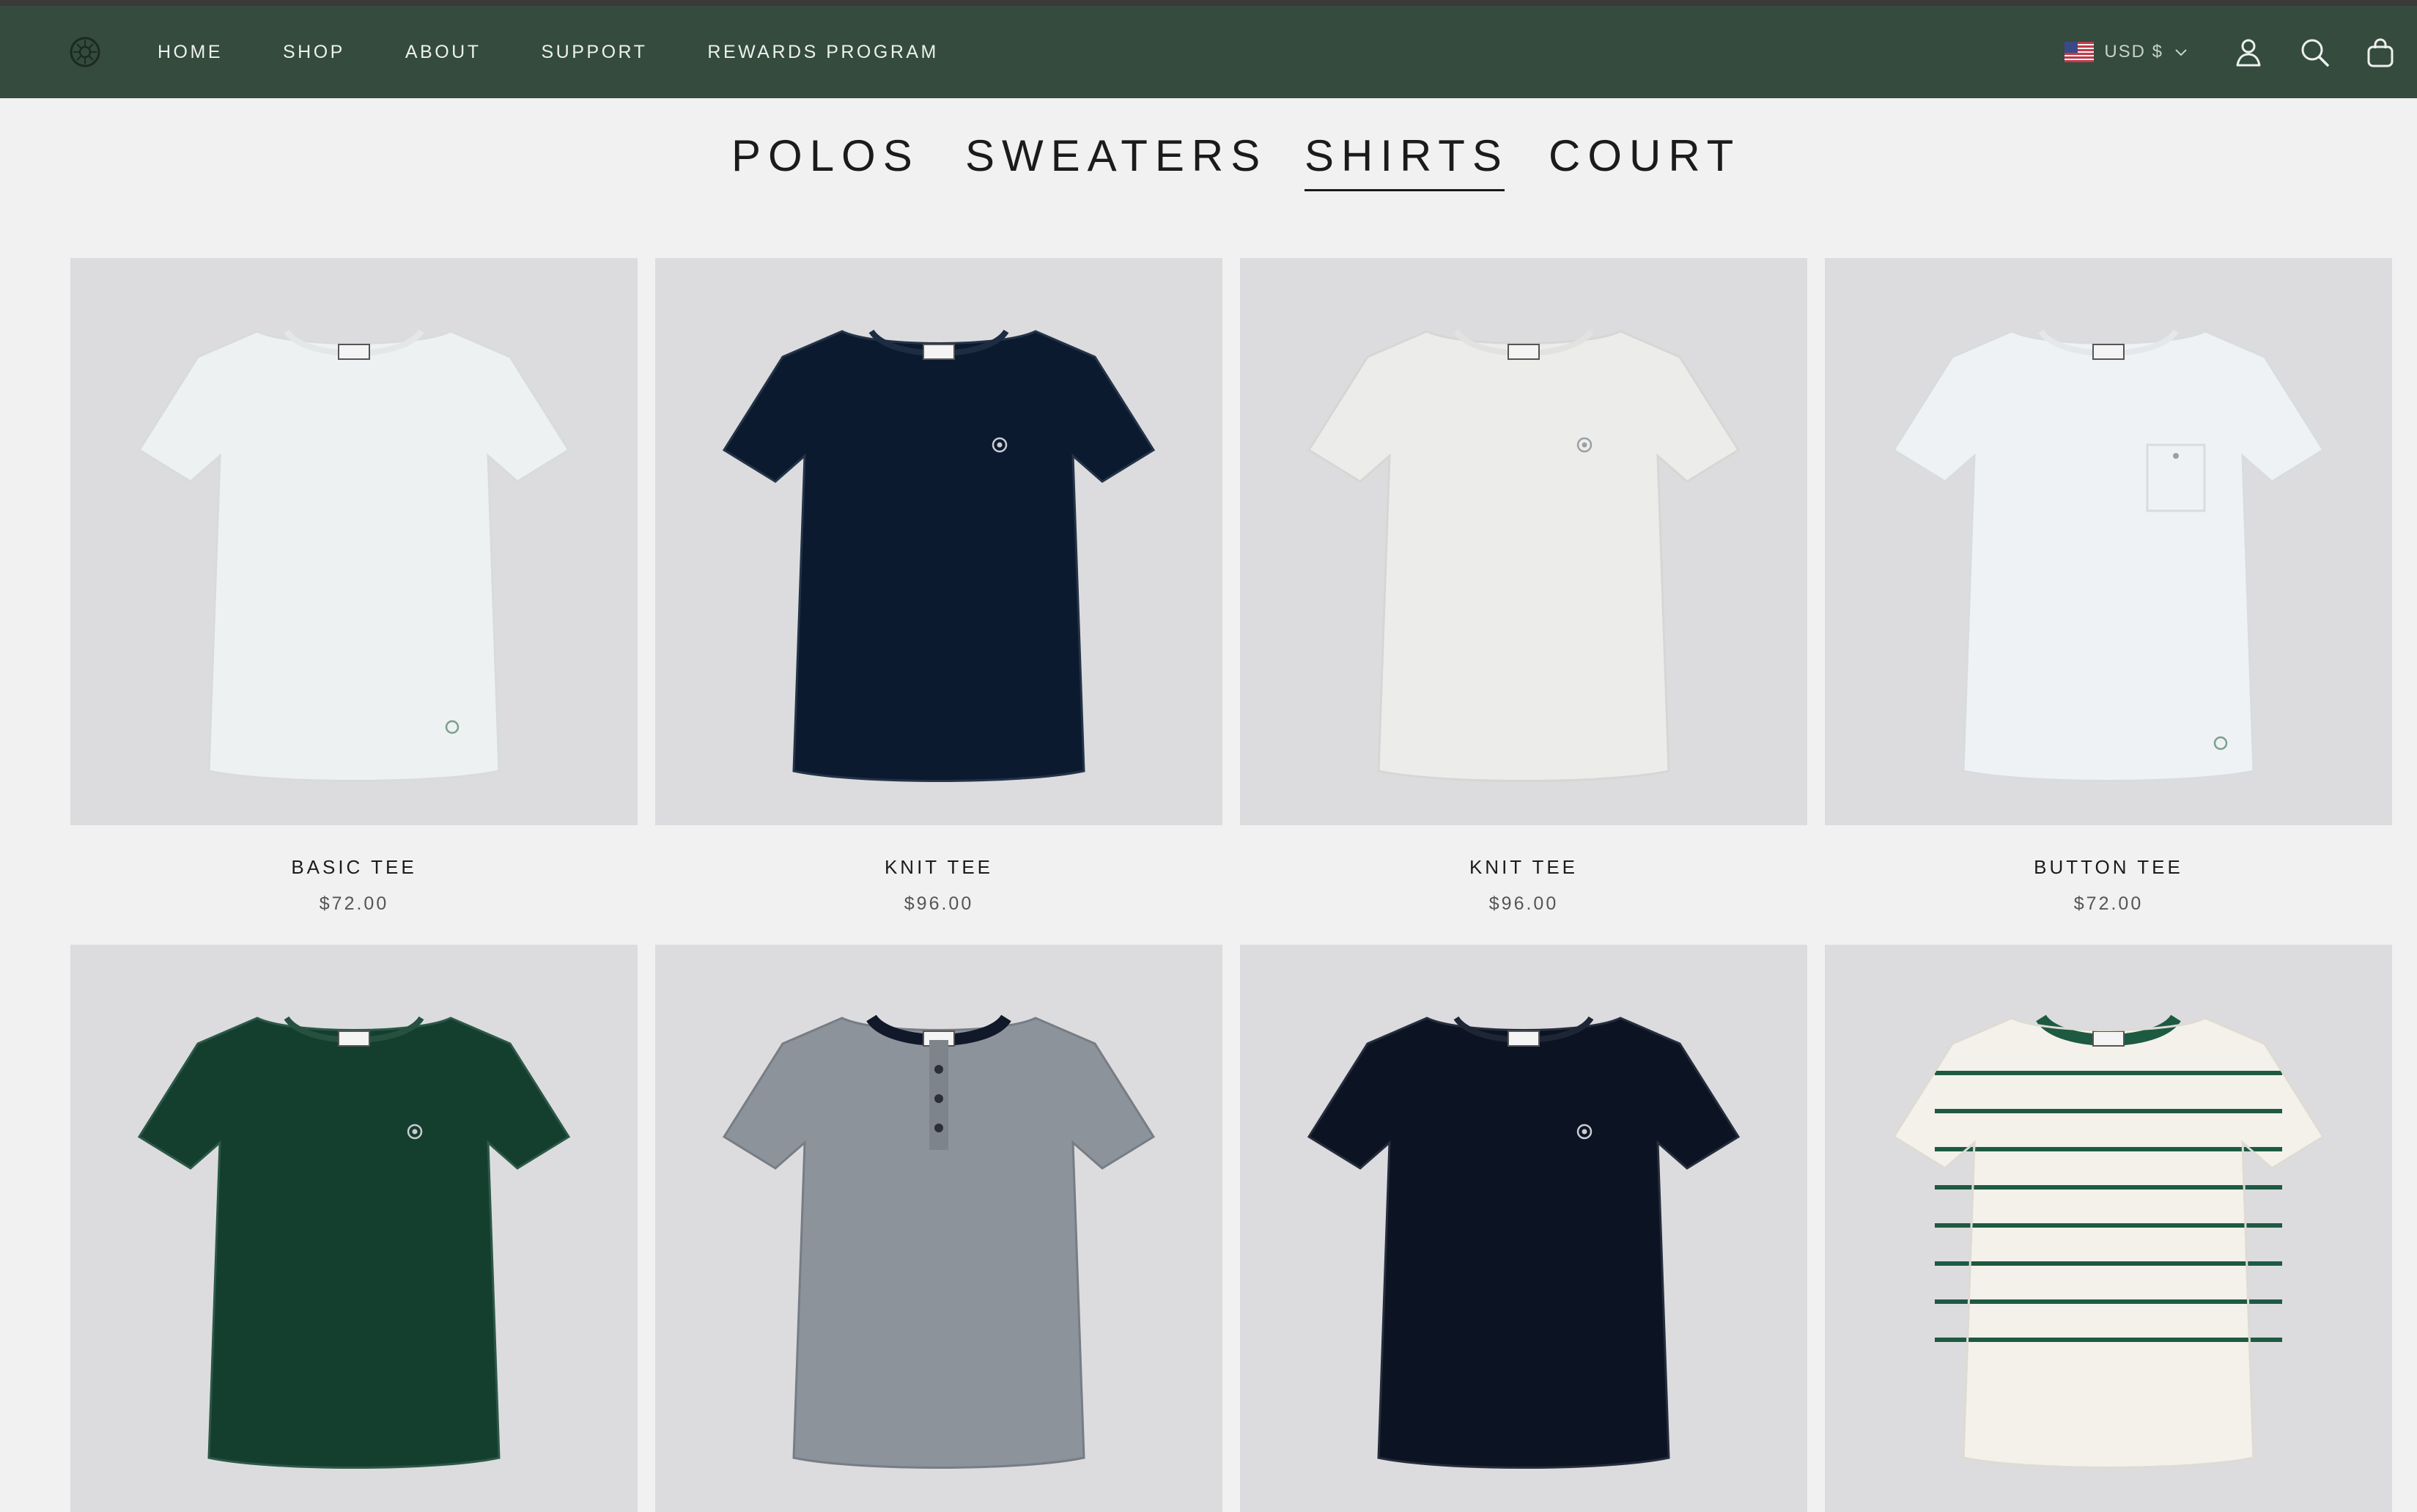  Describe the element at coordinates (822, 52) in the screenshot. I see `nav-rewards-program: REWARDS PROGRAM` at that location.